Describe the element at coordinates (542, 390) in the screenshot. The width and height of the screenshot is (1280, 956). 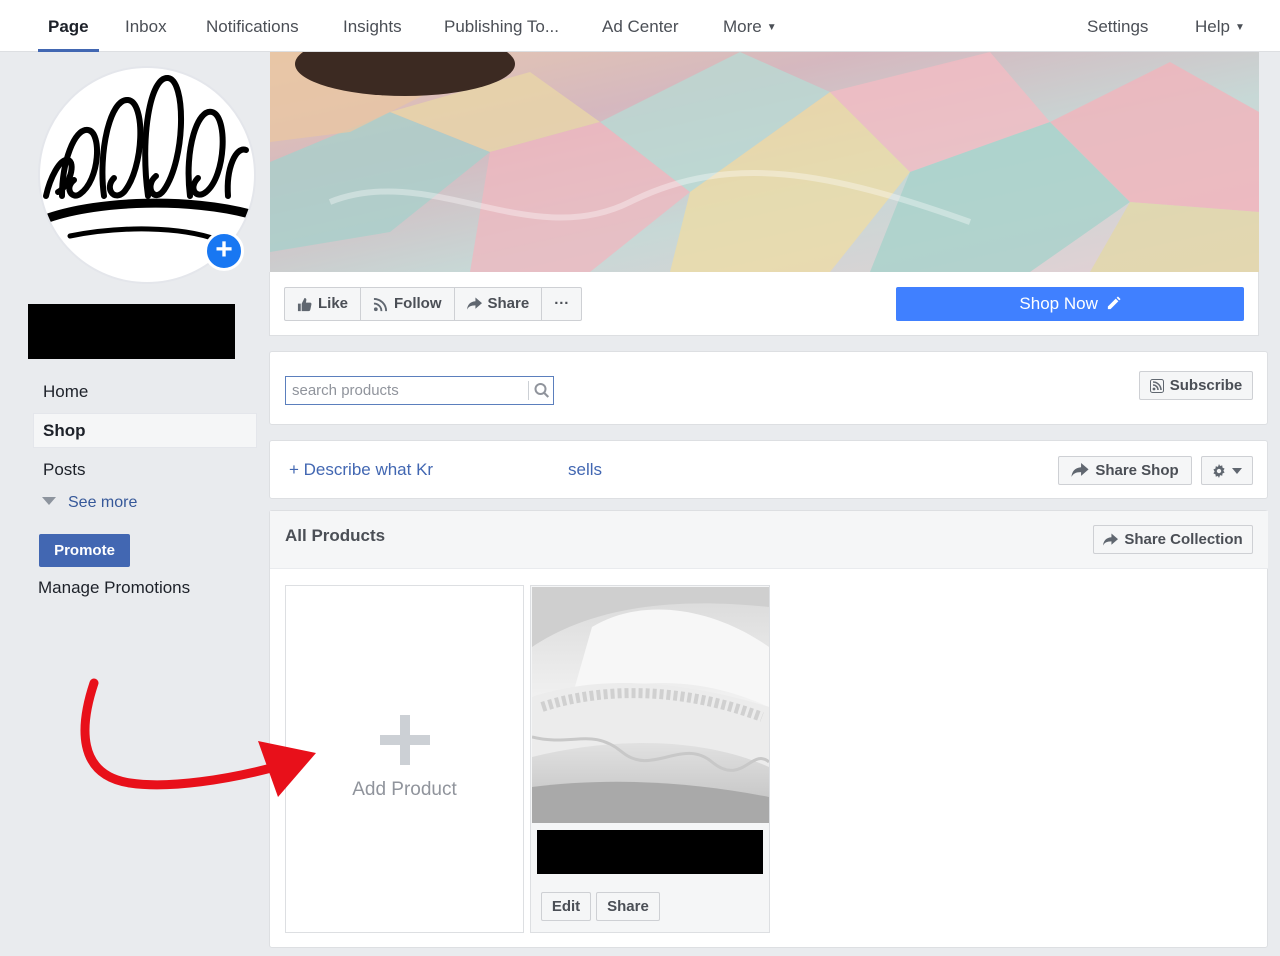
I see `search-icon` at that location.